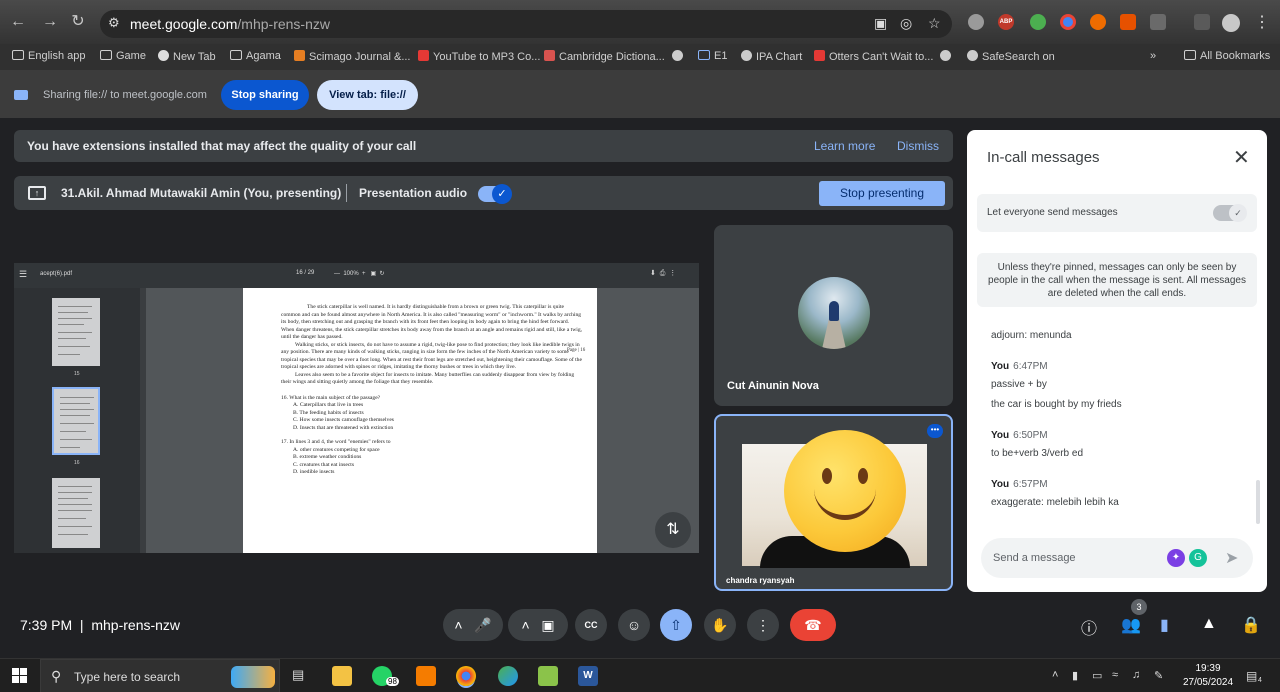  I want to click on panel-title: In-call messages, so click(1043, 157).